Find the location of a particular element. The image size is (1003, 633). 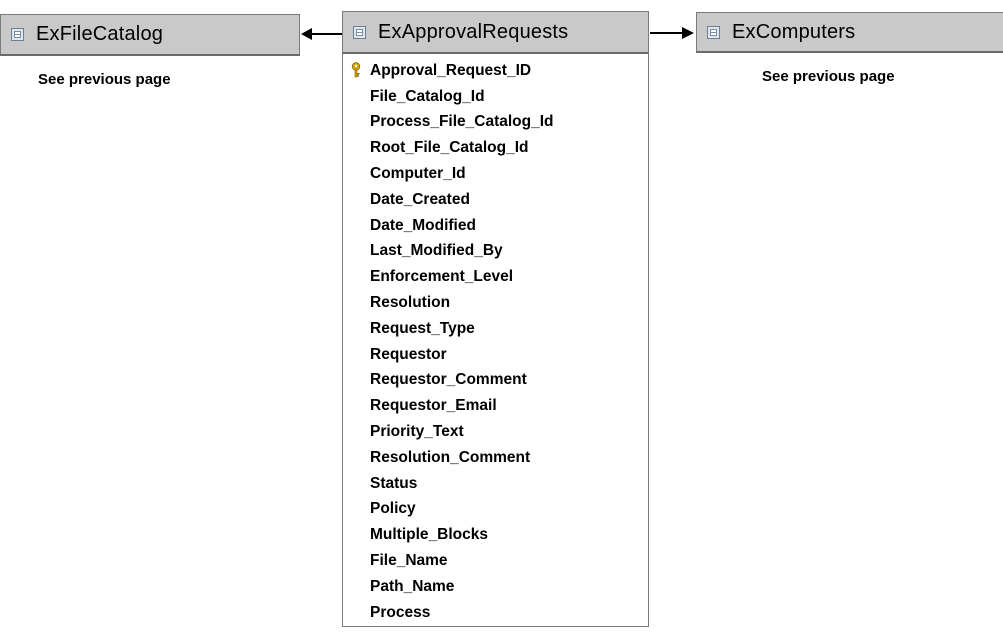

column-row: Request_Type is located at coordinates (495, 329).